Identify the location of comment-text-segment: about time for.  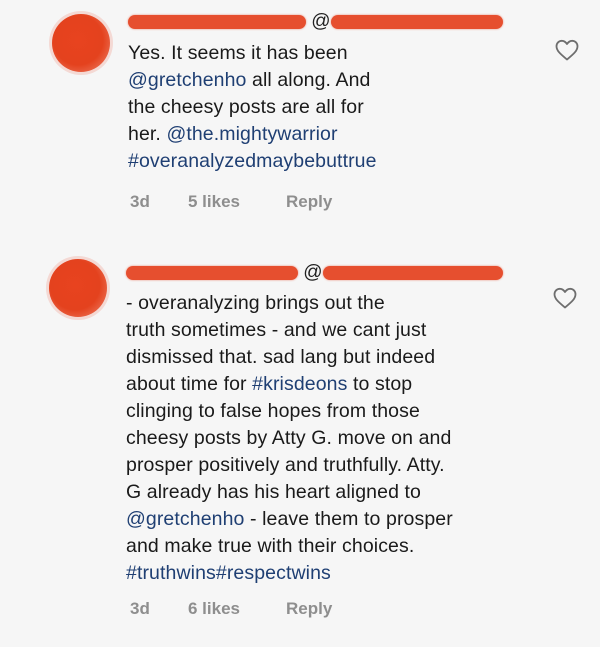
(189, 384).